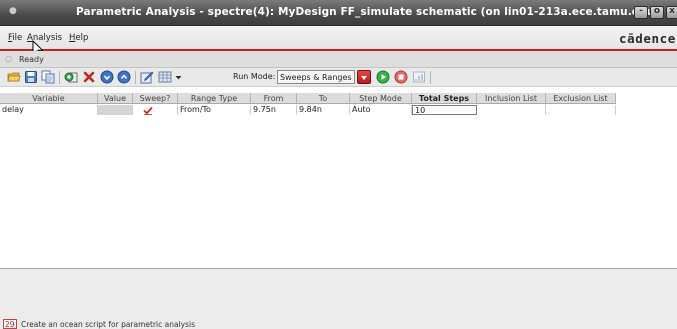  What do you see at coordinates (71, 77) in the screenshot?
I see `add-variable-icon` at bounding box center [71, 77].